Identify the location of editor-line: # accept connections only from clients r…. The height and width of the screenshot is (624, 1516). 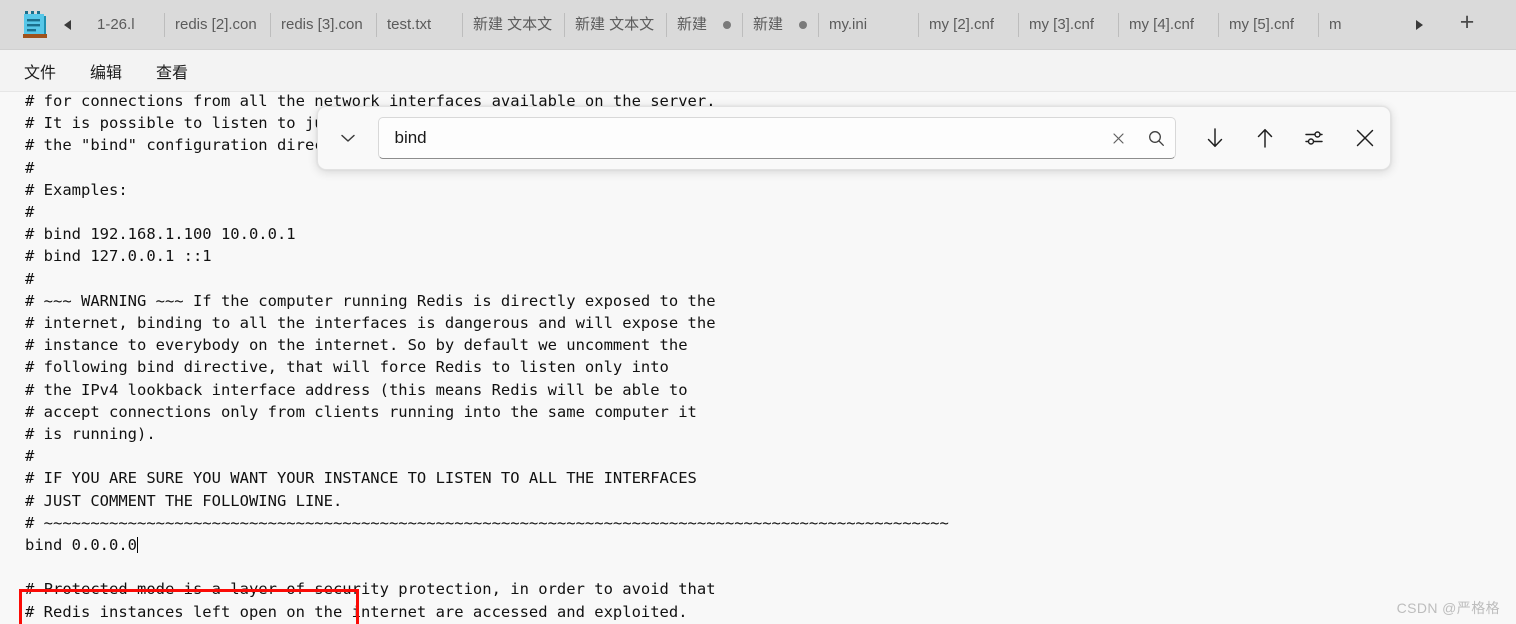
(361, 411).